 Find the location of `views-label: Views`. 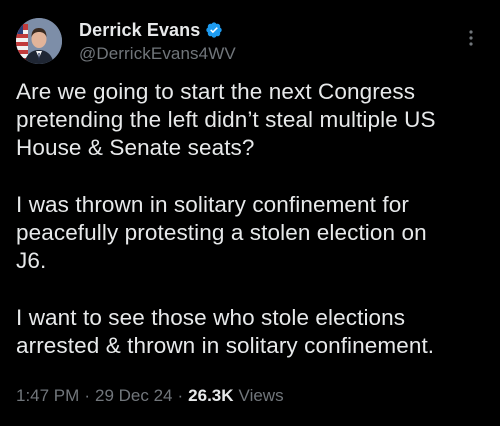

views-label: Views is located at coordinates (261, 395).